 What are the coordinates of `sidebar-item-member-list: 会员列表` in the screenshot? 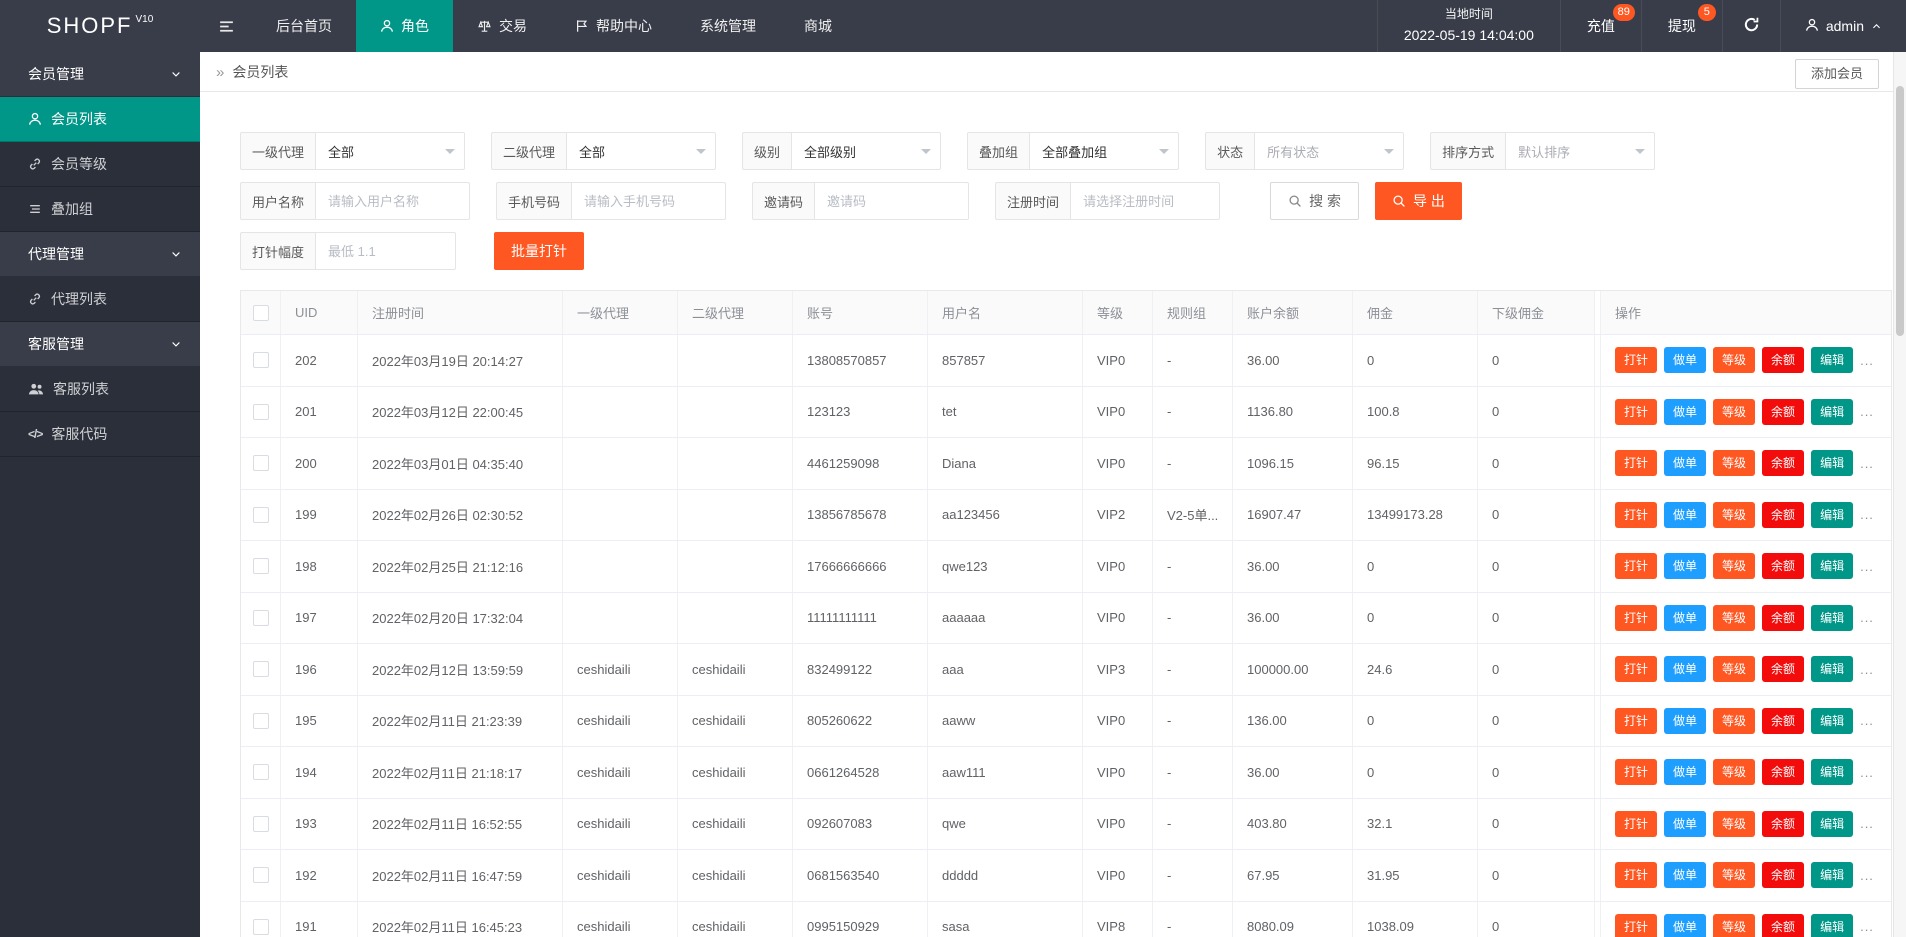 It's located at (100, 119).